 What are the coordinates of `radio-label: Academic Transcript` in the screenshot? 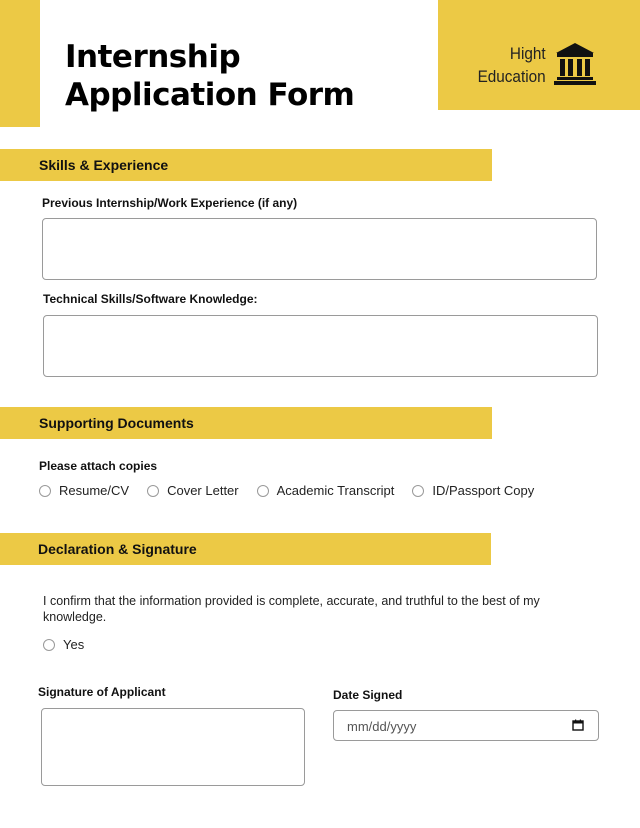 It's located at (335, 490).